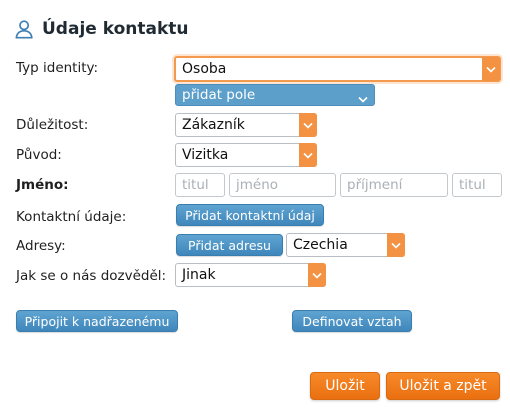 This screenshot has width=510, height=414. What do you see at coordinates (219, 95) in the screenshot?
I see `add-field-label: přidat pole` at bounding box center [219, 95].